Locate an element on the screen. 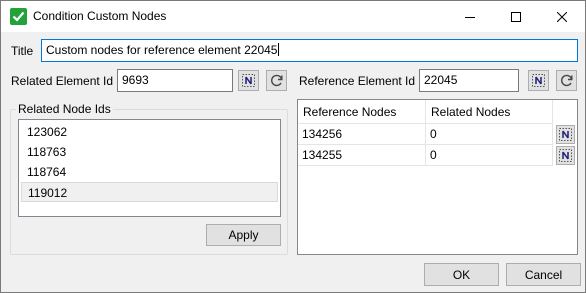 The image size is (586, 293). reference-element-label: Reference Element Id is located at coordinates (357, 81).